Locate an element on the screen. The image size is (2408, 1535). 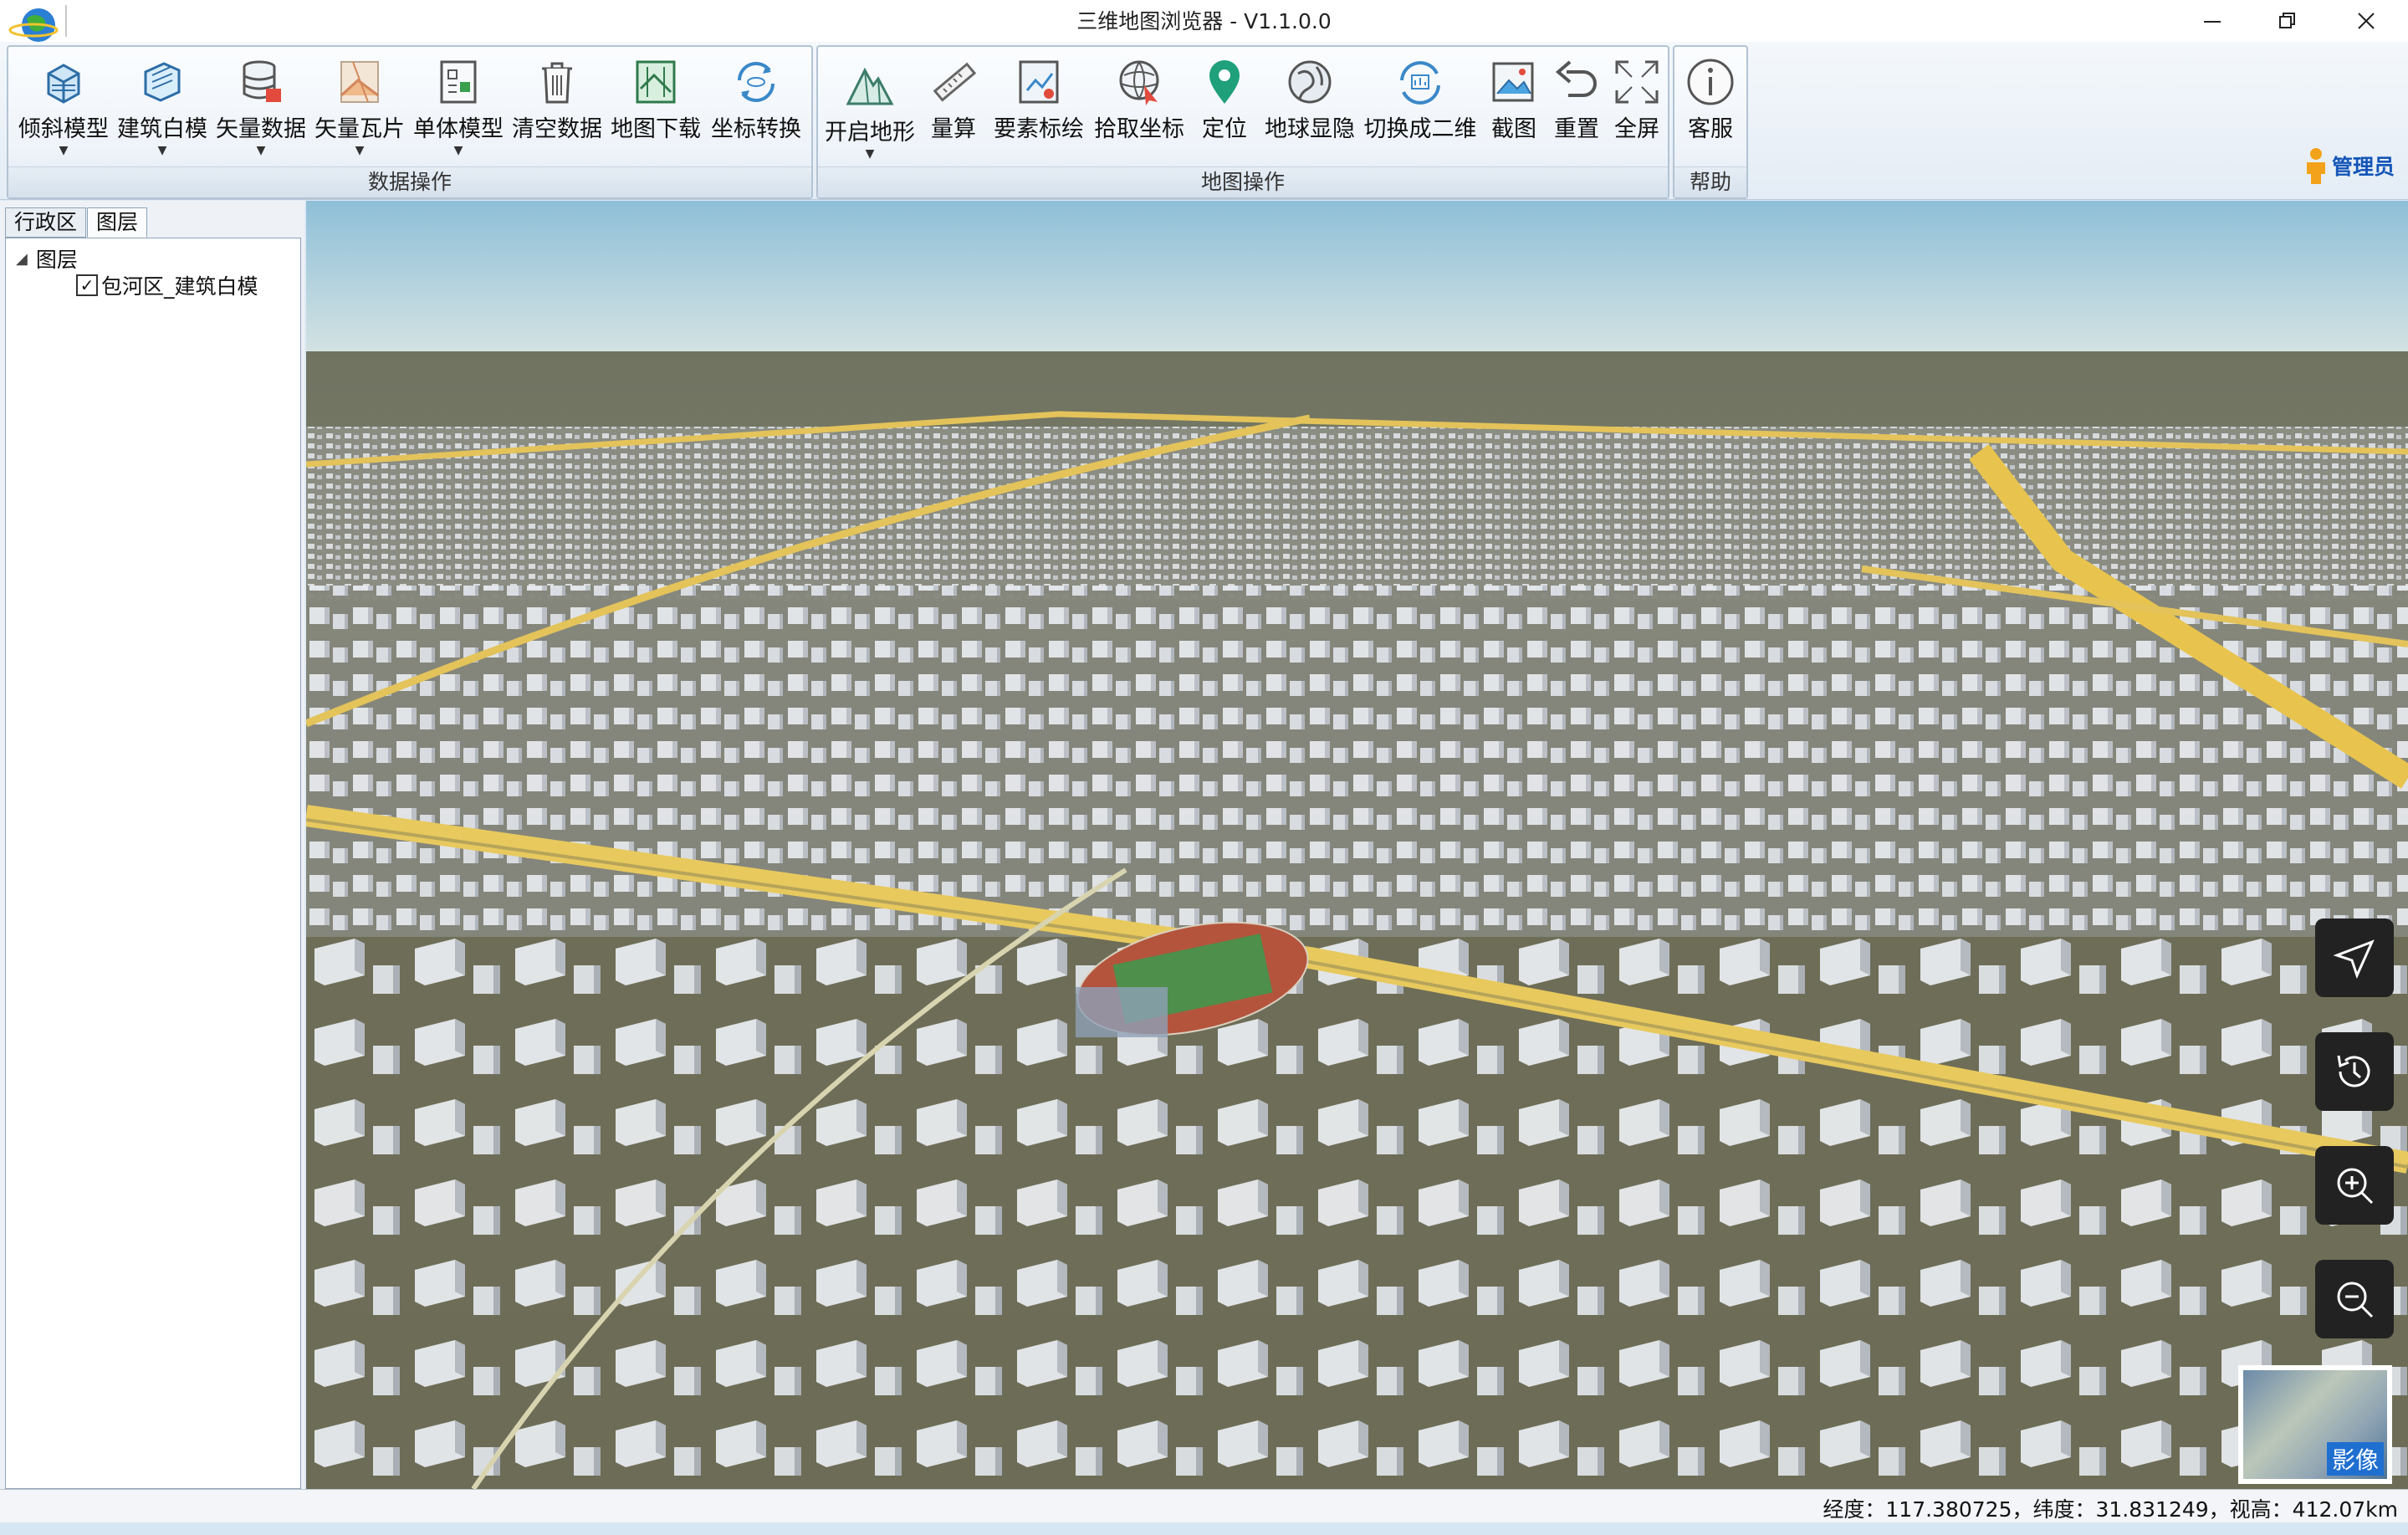
ribbon-toolbar: 倾斜模型 ▼ 建筑白模 ▼ 矢量数据 ▼ 矢量瓦片 ▼ 单体模型 ▼ 清空数据 is located at coordinates (1204, 121).